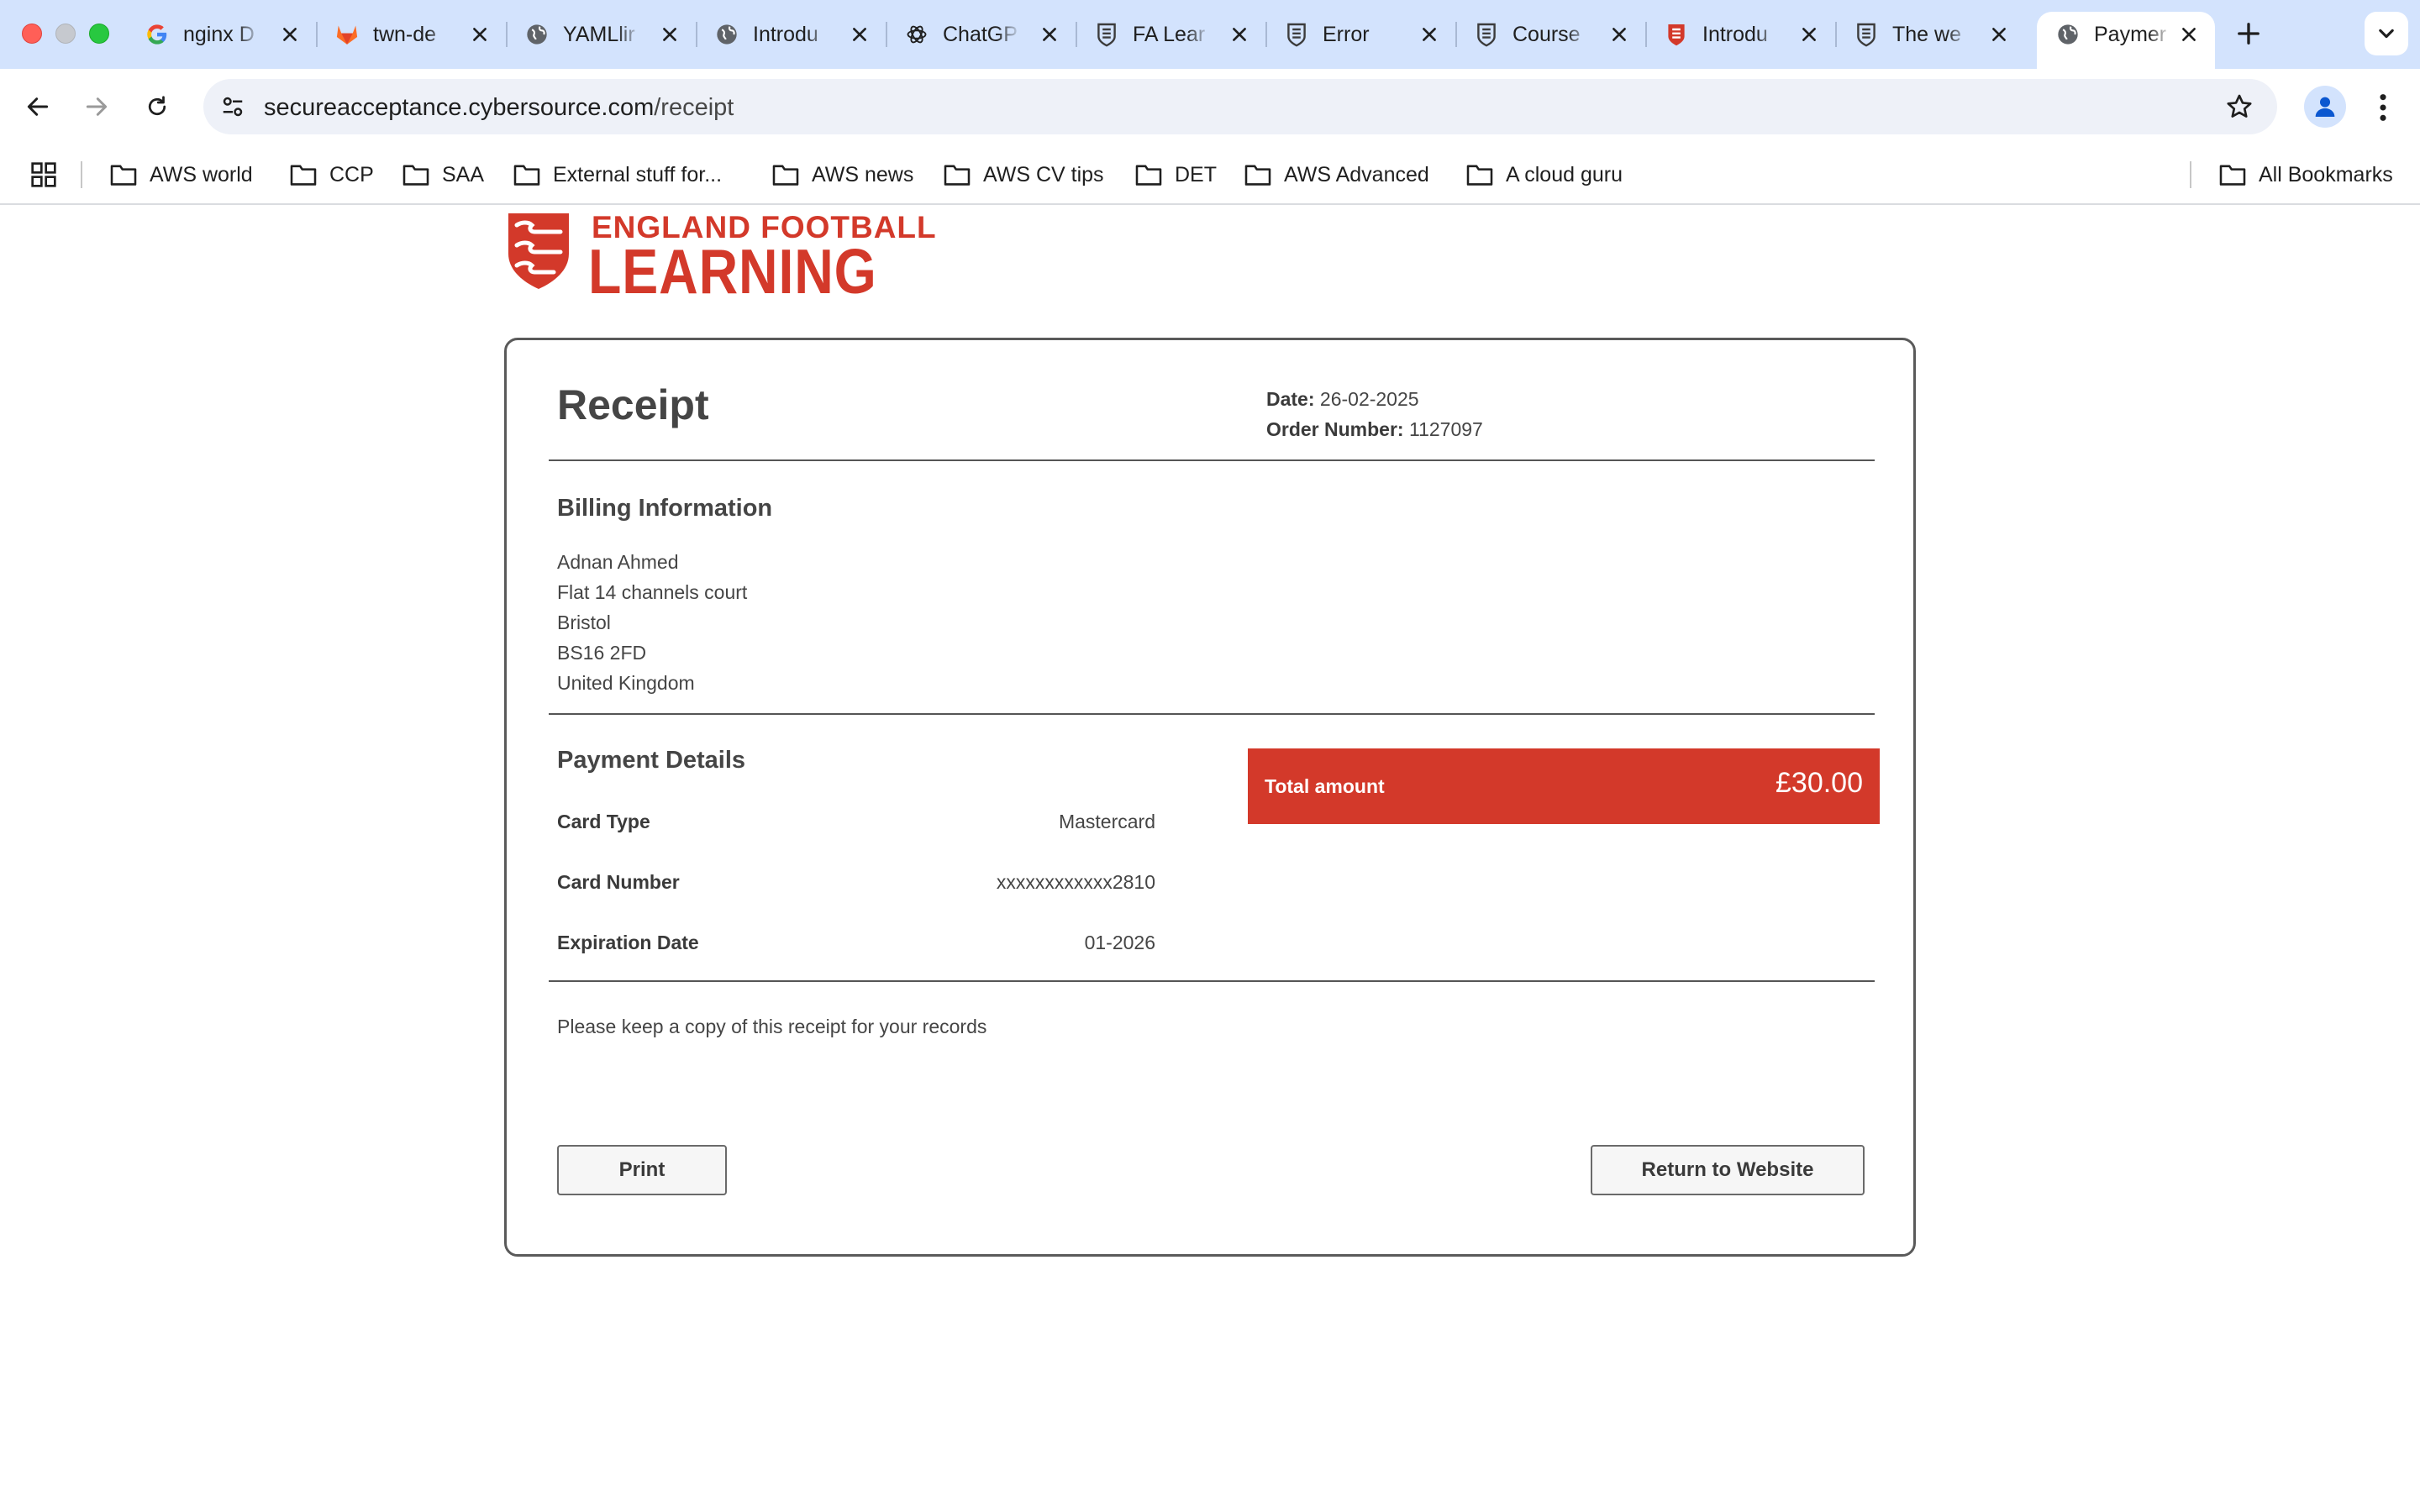 The height and width of the screenshot is (1512, 2420). What do you see at coordinates (856, 826) in the screenshot?
I see `card-type-row: Card Type Mastercard` at bounding box center [856, 826].